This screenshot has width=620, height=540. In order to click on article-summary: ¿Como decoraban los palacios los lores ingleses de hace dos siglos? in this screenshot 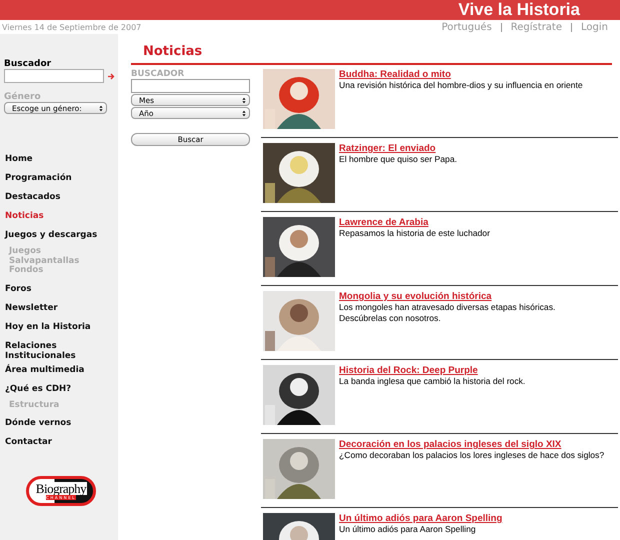, I will do `click(471, 455)`.